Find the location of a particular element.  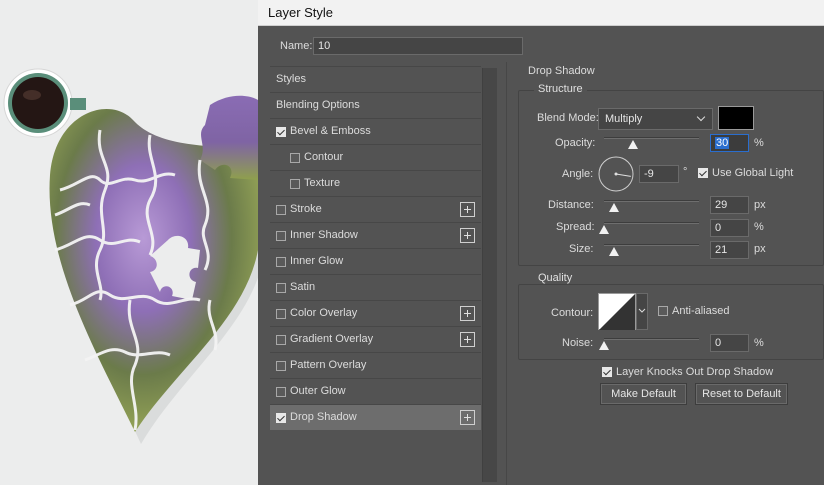

style-list-scrollbar is located at coordinates (489, 275).